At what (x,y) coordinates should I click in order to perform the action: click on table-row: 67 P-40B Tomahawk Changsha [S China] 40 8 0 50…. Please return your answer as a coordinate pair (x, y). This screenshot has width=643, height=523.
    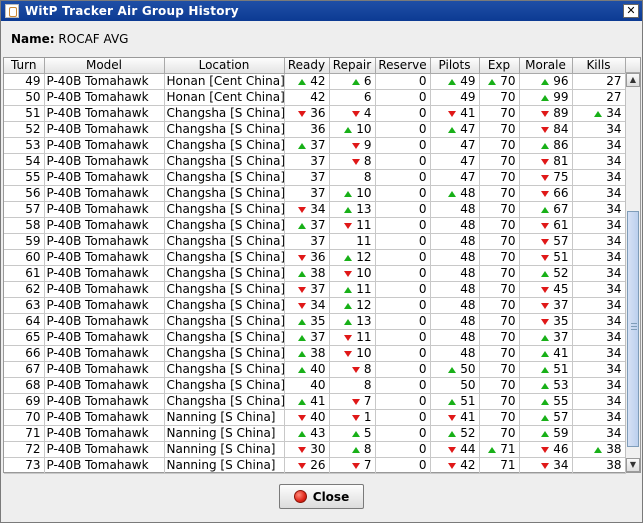
    Looking at the image, I should click on (315, 369).